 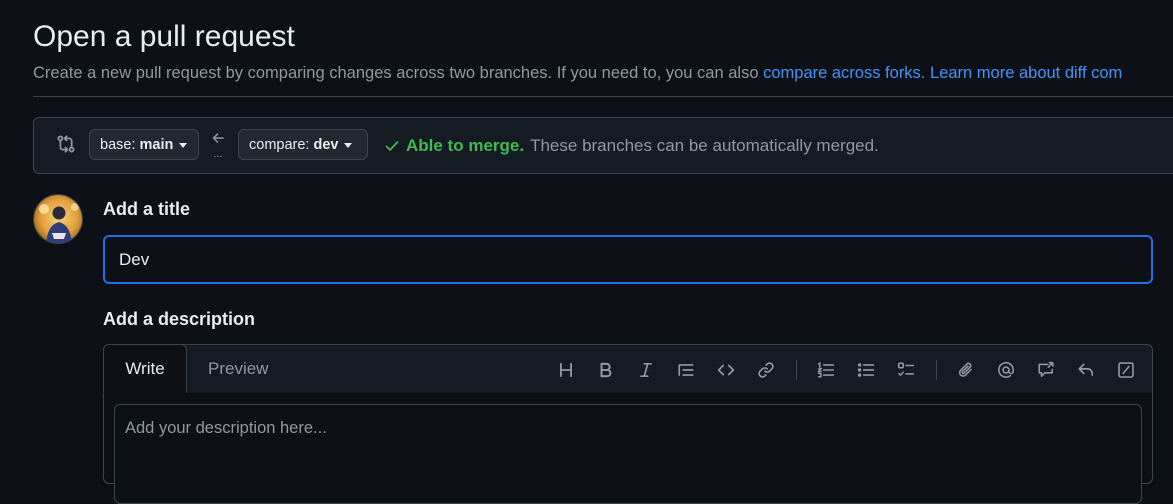 I want to click on cross-reference-icon, so click(x=1046, y=370).